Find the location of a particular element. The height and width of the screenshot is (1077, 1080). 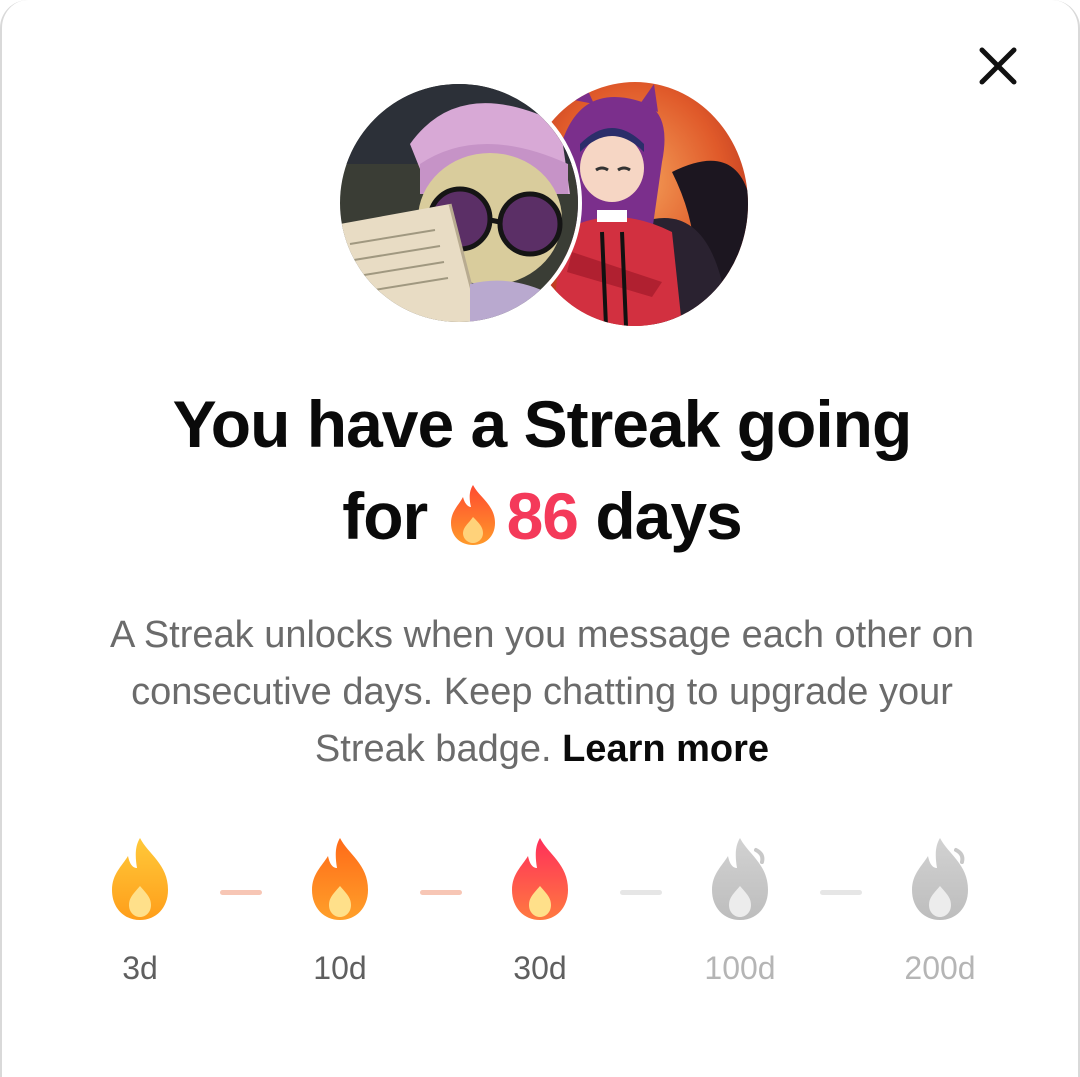

milestone-label: 3d is located at coordinates (140, 968).